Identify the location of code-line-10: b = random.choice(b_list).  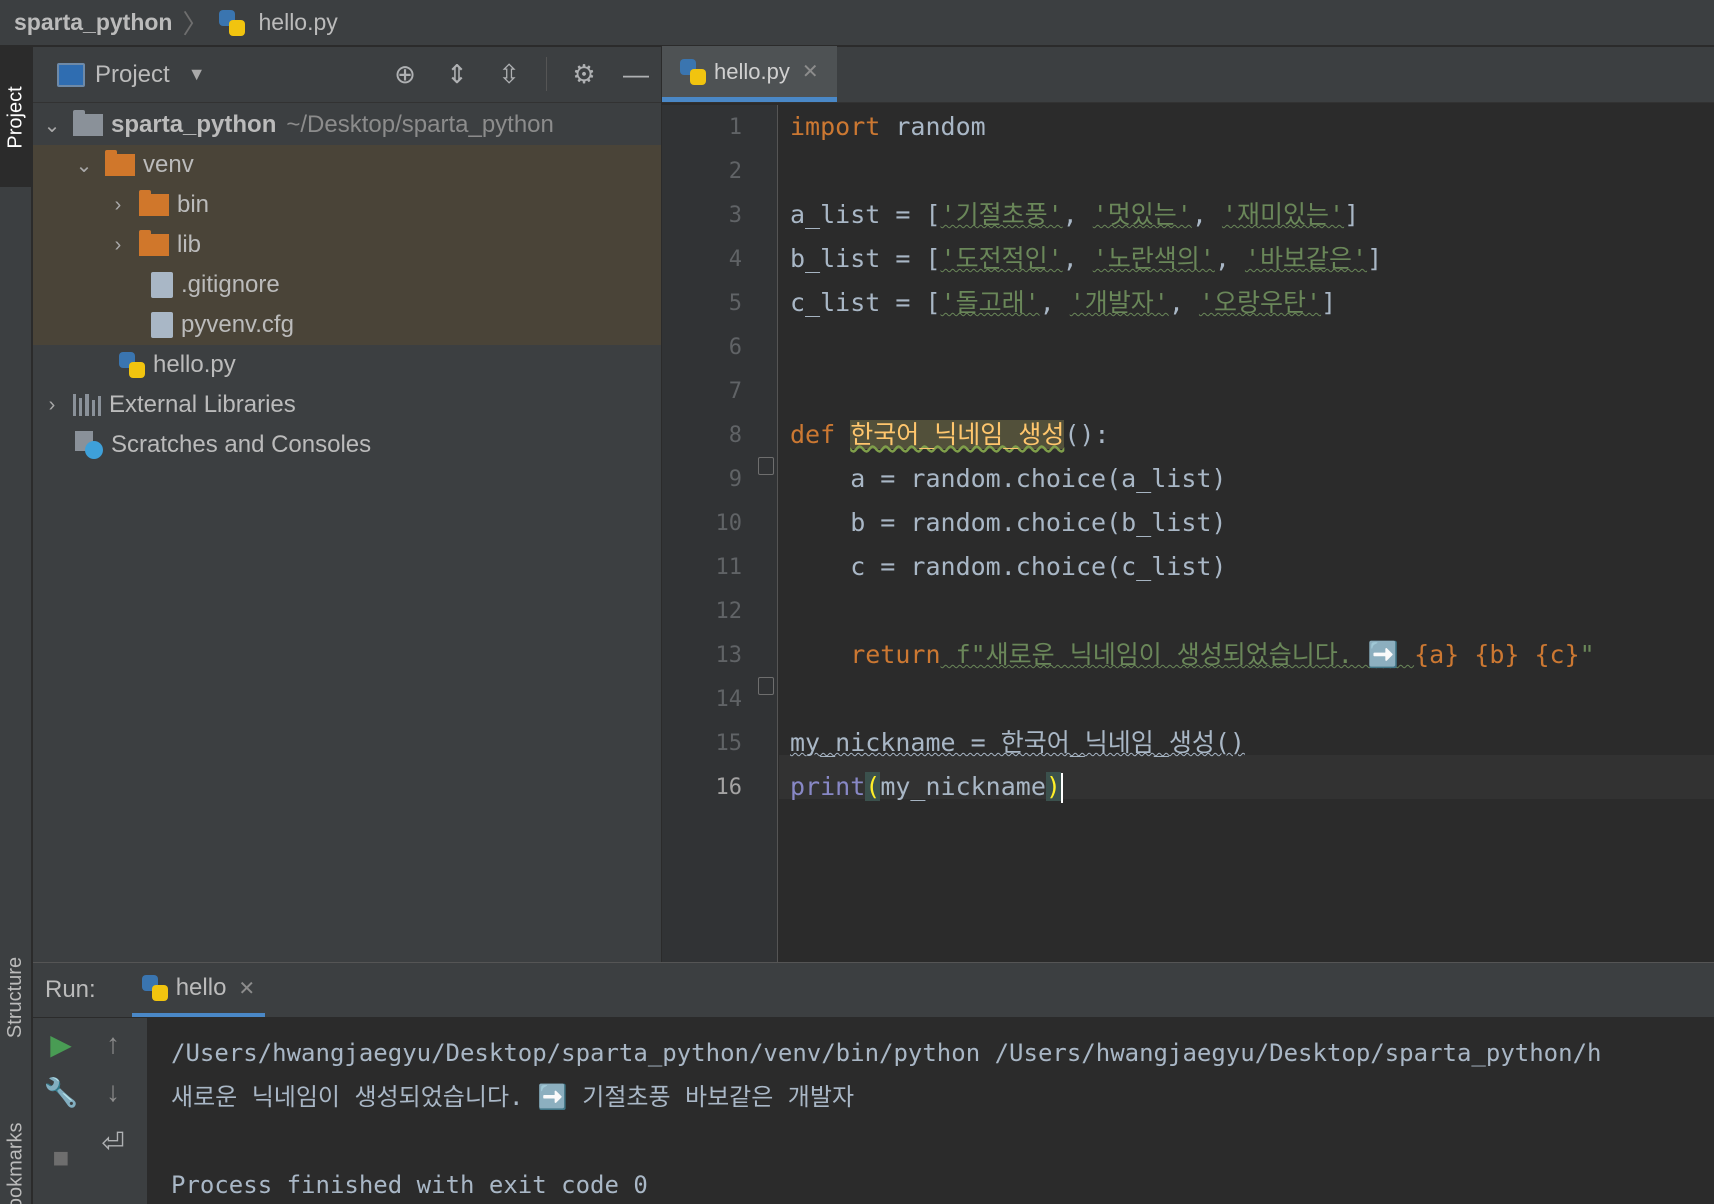
(1008, 522).